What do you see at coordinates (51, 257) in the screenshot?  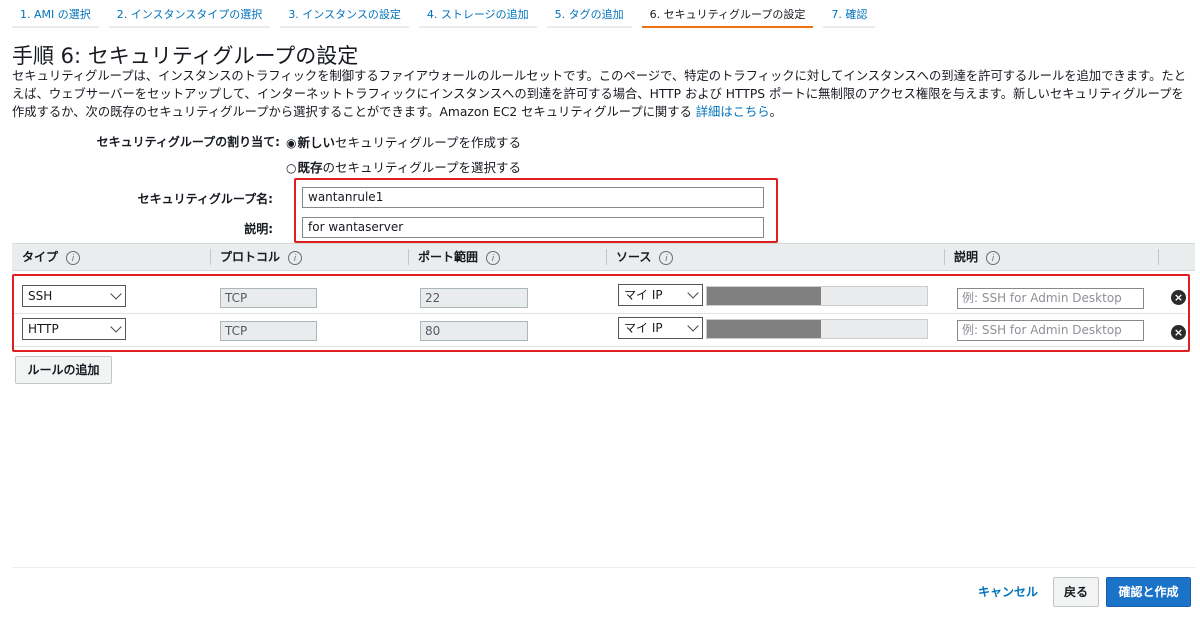 I see `header-type: タイプ i` at bounding box center [51, 257].